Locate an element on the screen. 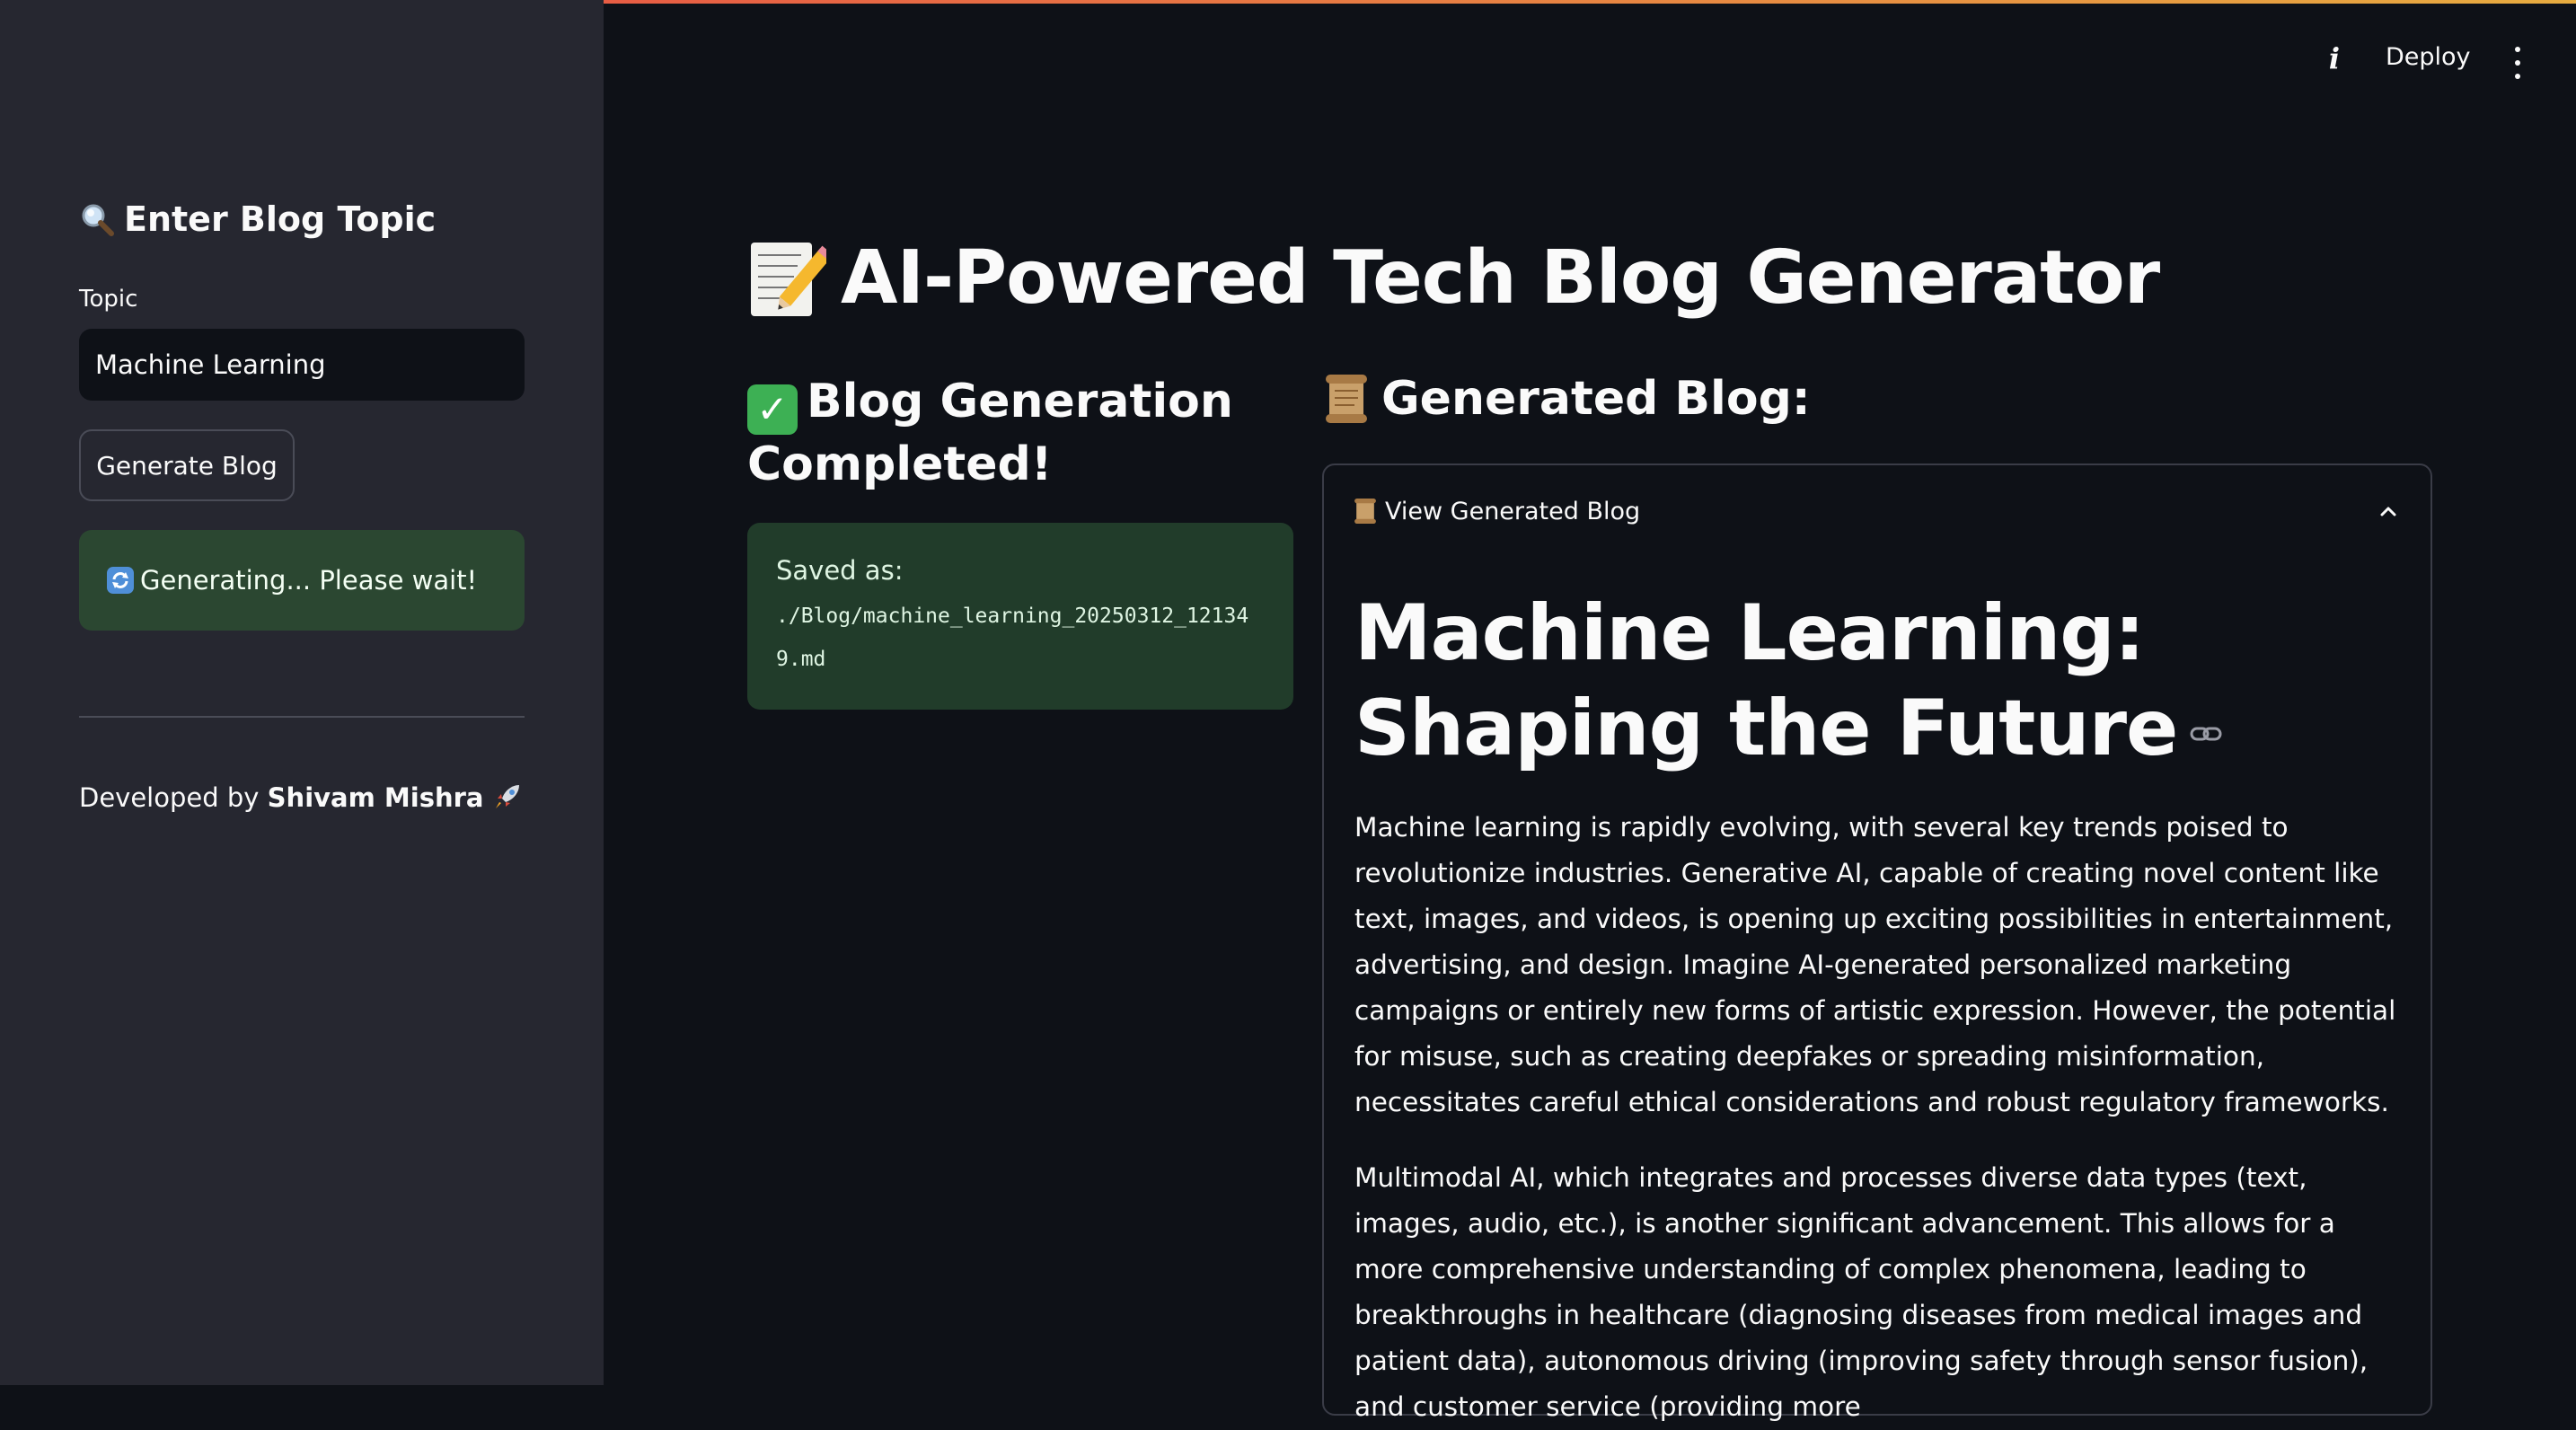  magnifier-icon is located at coordinates (98, 220).